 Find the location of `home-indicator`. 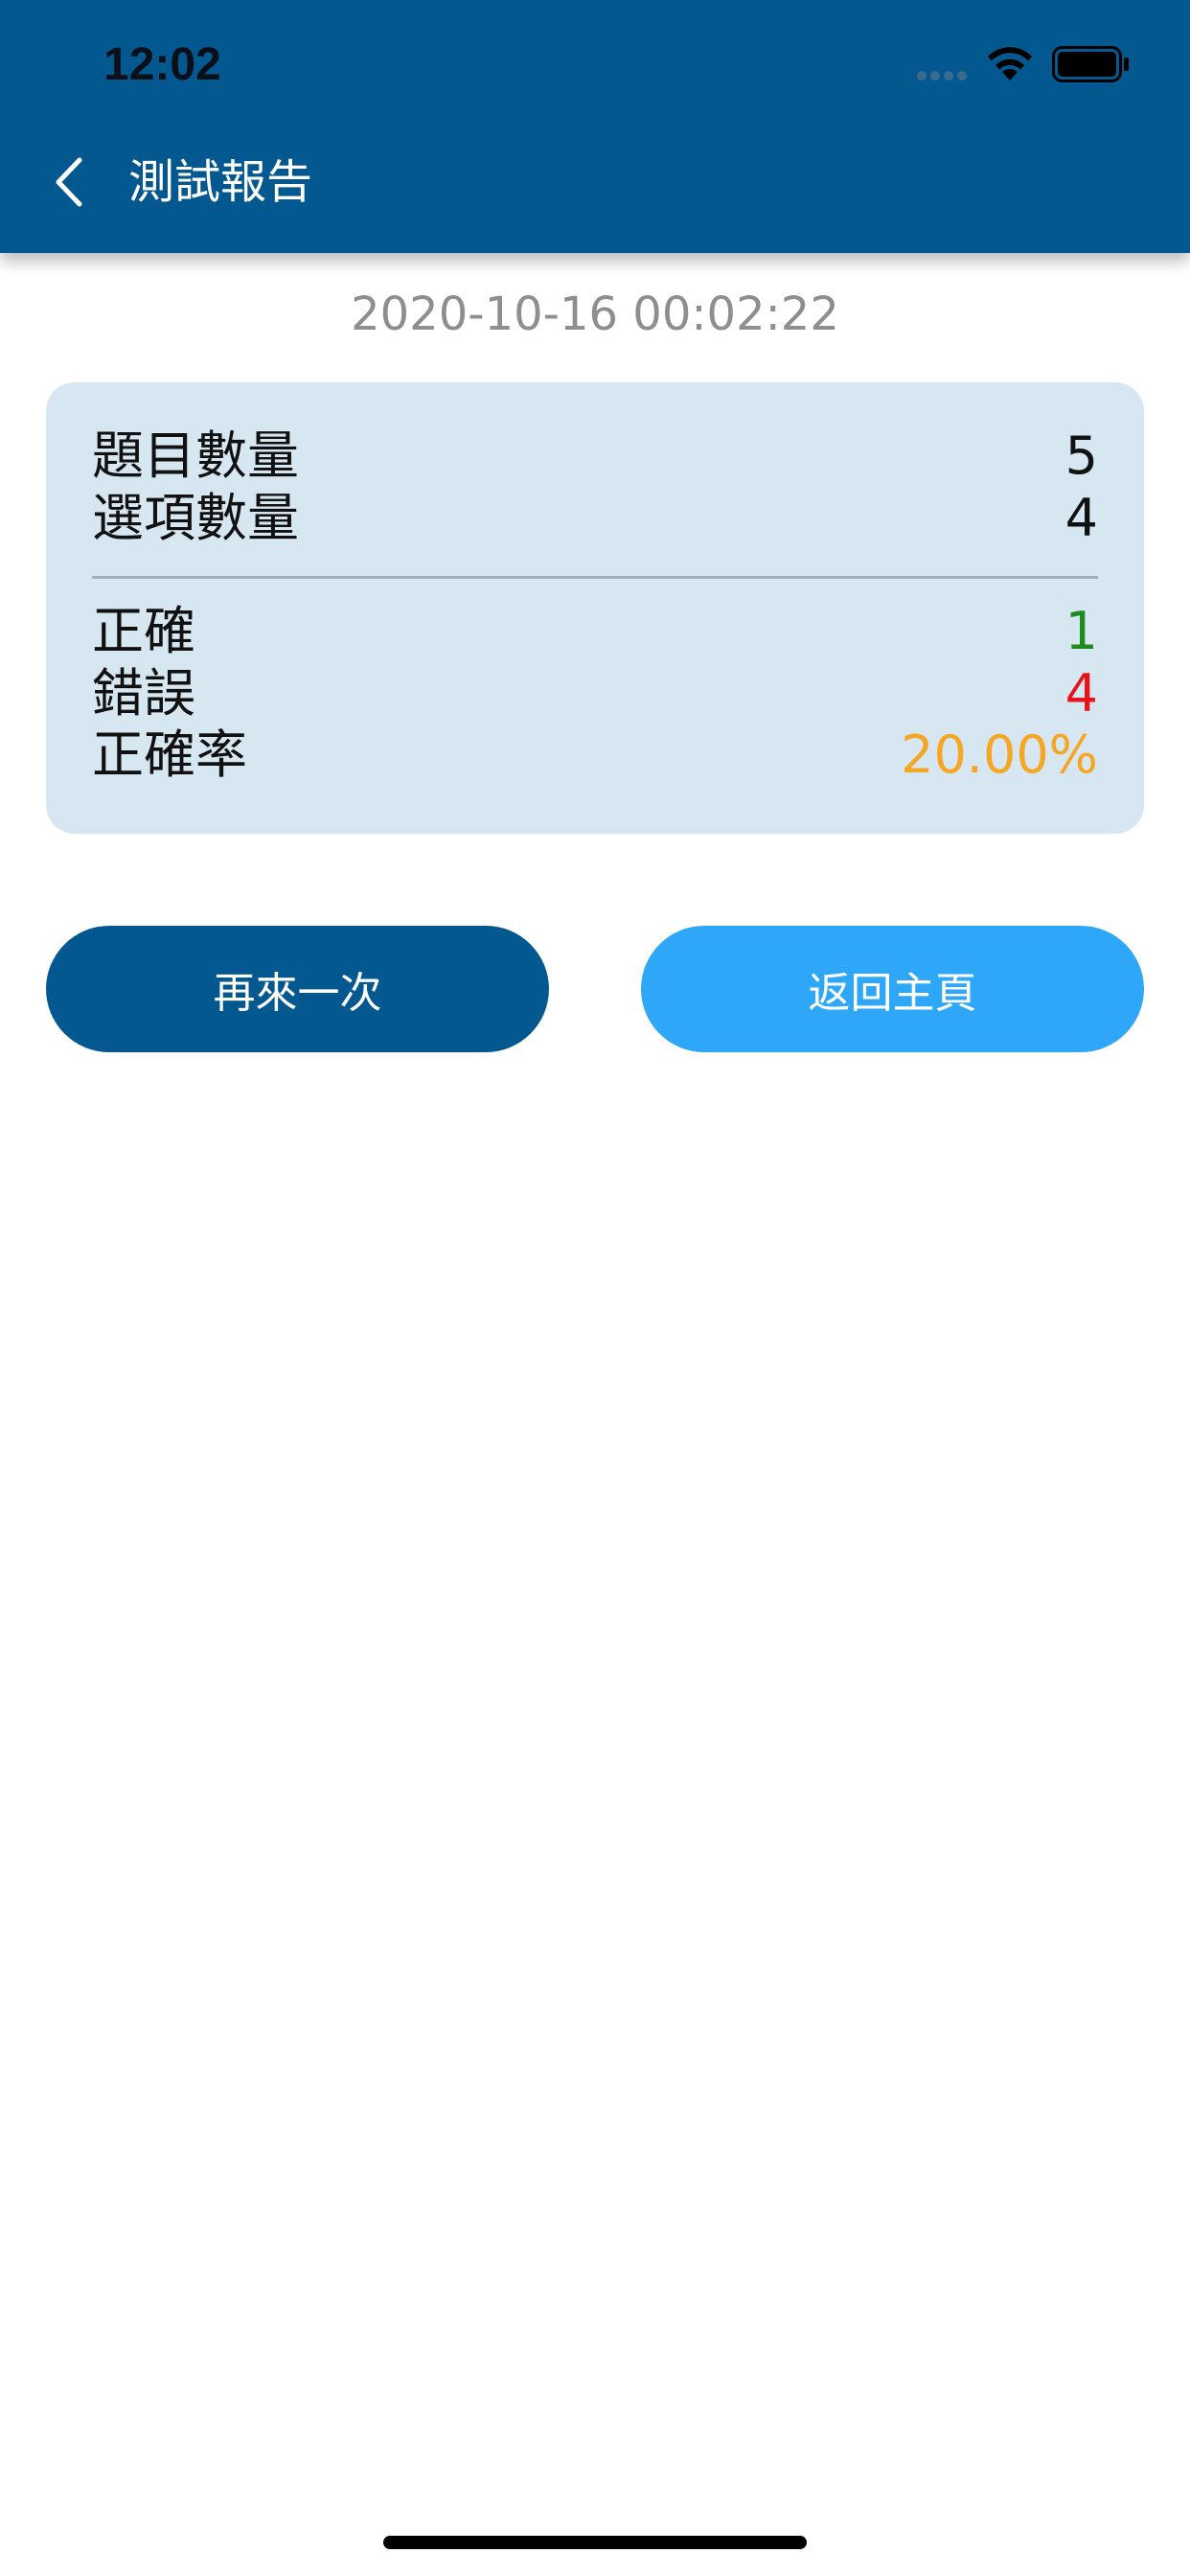

home-indicator is located at coordinates (595, 2542).